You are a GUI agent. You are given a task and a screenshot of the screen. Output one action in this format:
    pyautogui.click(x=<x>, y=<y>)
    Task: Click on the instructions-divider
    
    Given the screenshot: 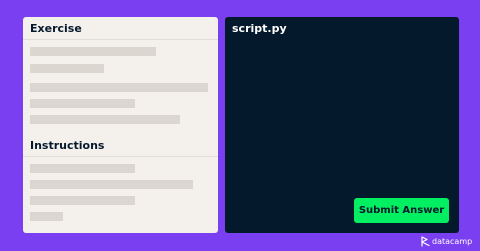 What is the action you would take?
    pyautogui.click(x=120, y=156)
    